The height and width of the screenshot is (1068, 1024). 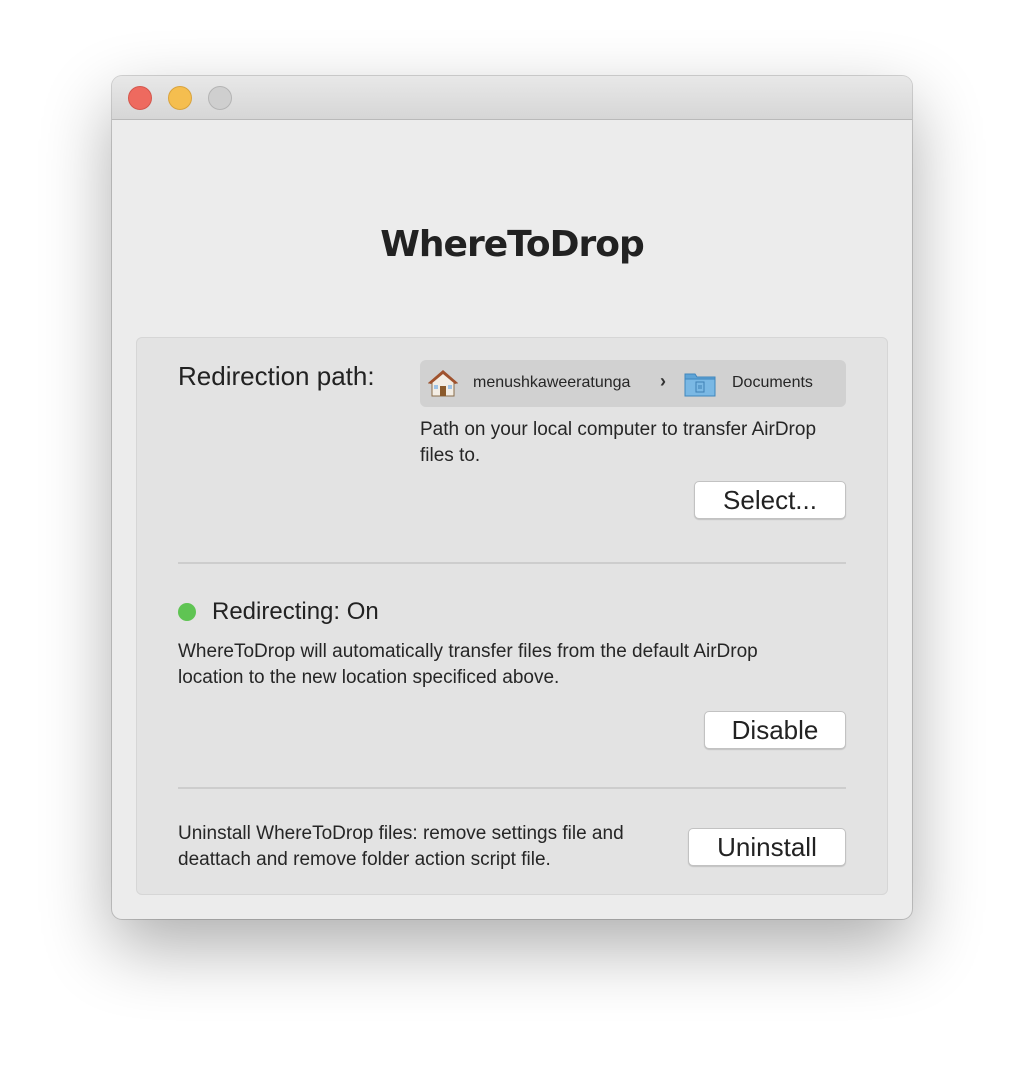 What do you see at coordinates (633, 383) in the screenshot?
I see `redirection-path-control: menushkaweeratunga › Documents` at bounding box center [633, 383].